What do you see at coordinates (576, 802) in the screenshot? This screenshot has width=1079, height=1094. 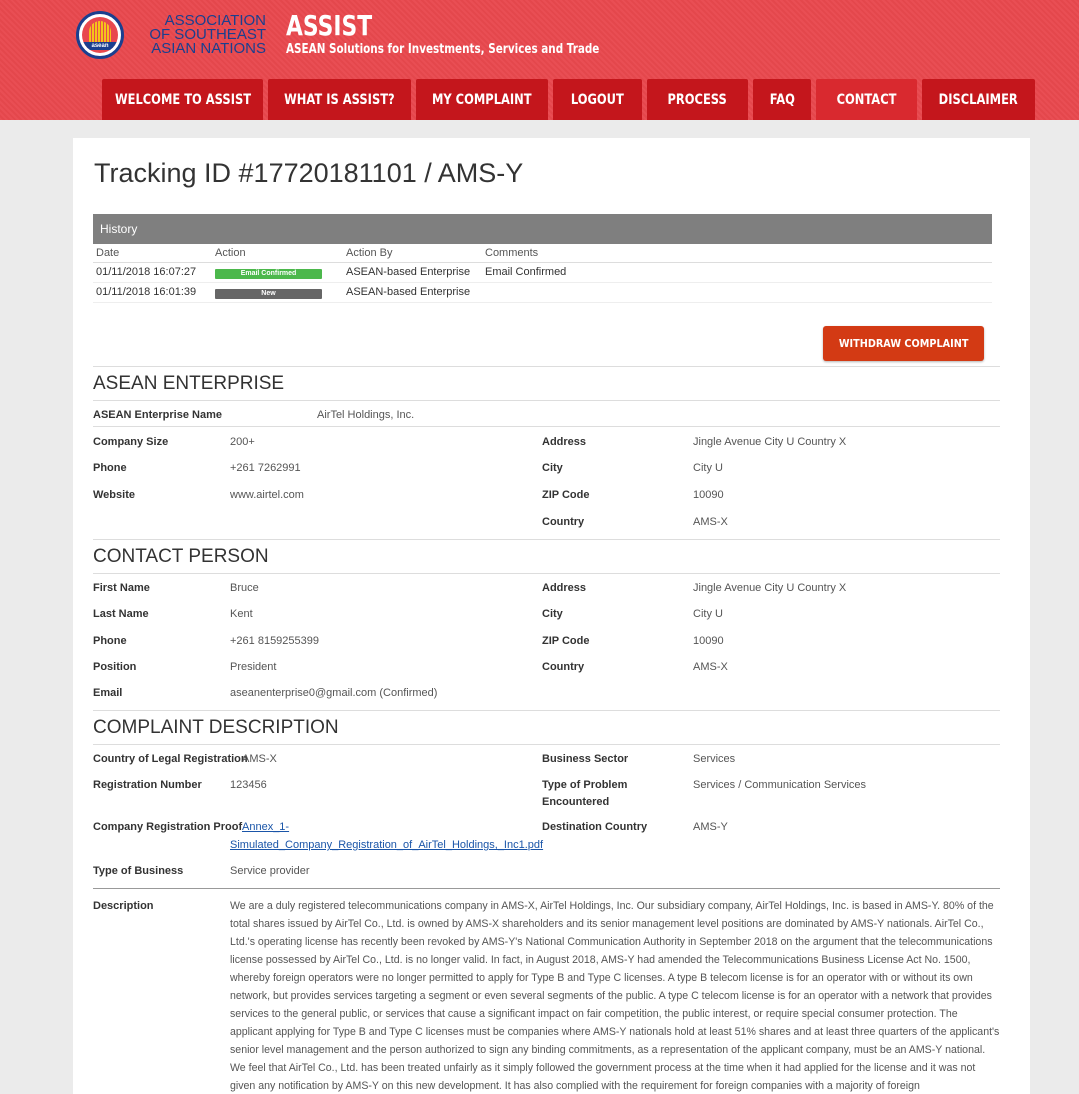 I see `problem-type-label: Encountered` at bounding box center [576, 802].